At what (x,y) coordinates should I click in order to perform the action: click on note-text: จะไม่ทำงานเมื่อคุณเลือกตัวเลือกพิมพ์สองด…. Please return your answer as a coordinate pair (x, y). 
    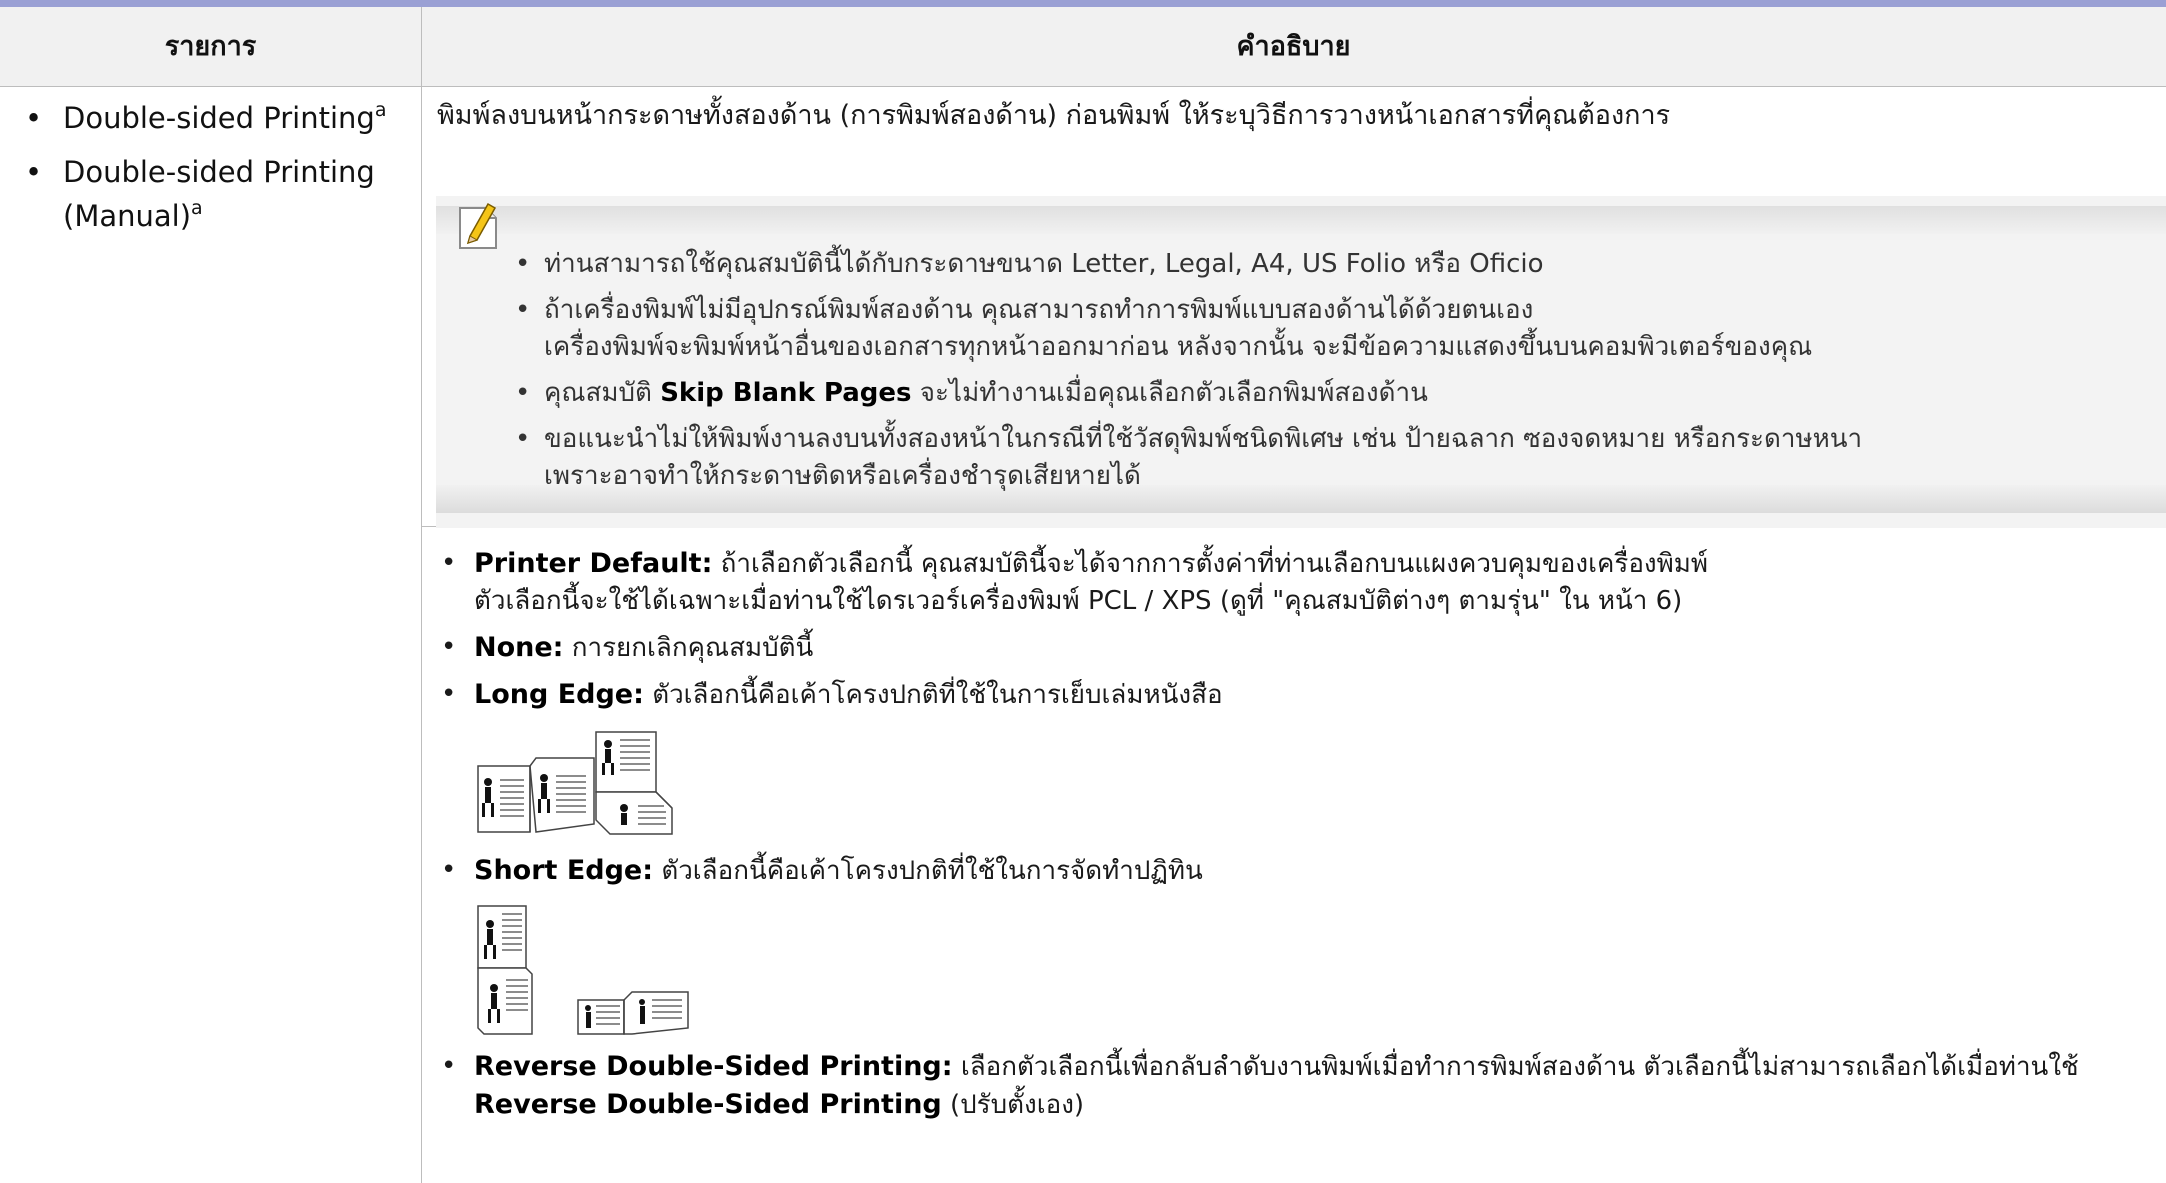
    Looking at the image, I should click on (1173, 393).